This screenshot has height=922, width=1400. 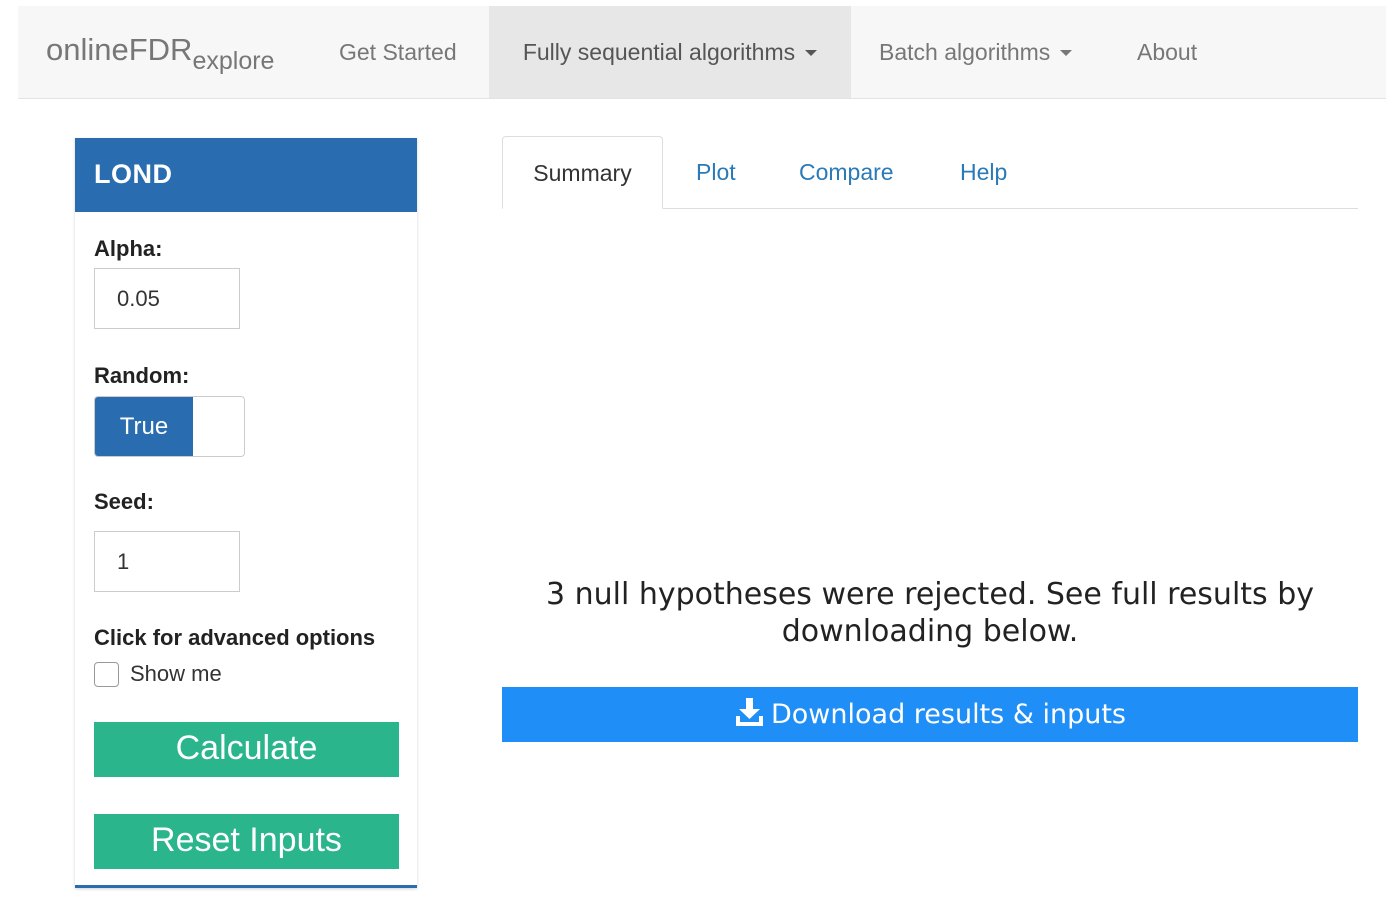 What do you see at coordinates (233, 61) in the screenshot?
I see `brand-sub: explore` at bounding box center [233, 61].